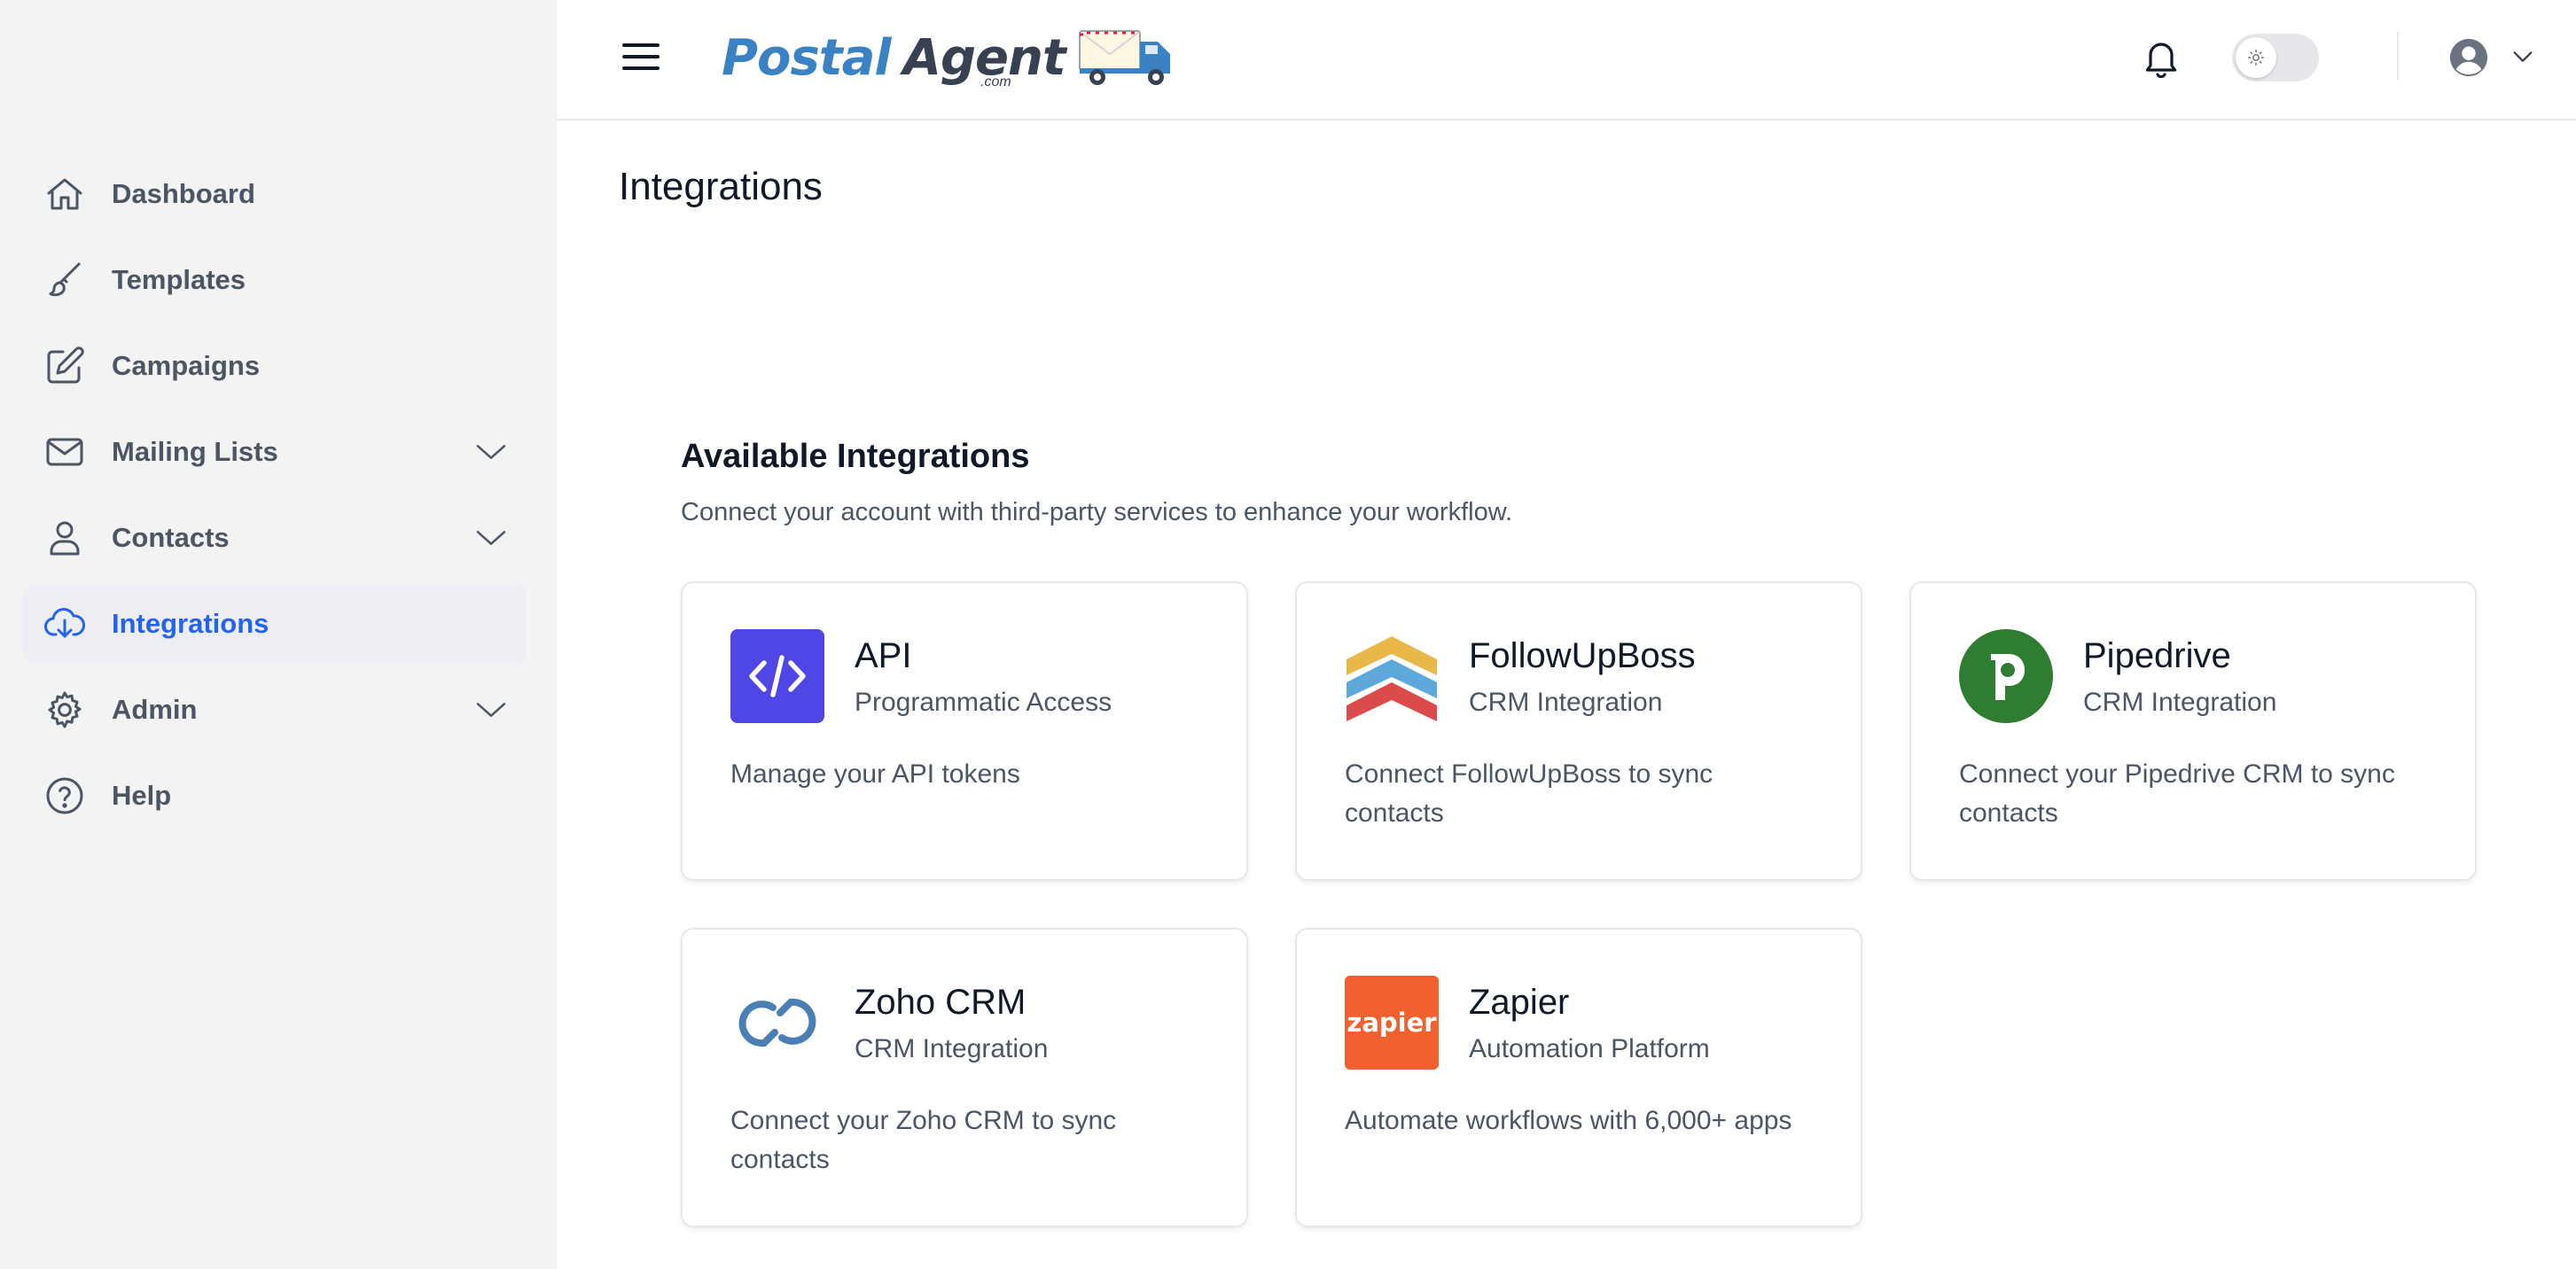 Image resolution: width=2576 pixels, height=1269 pixels. I want to click on pipedrive-logo-icon, so click(2006, 676).